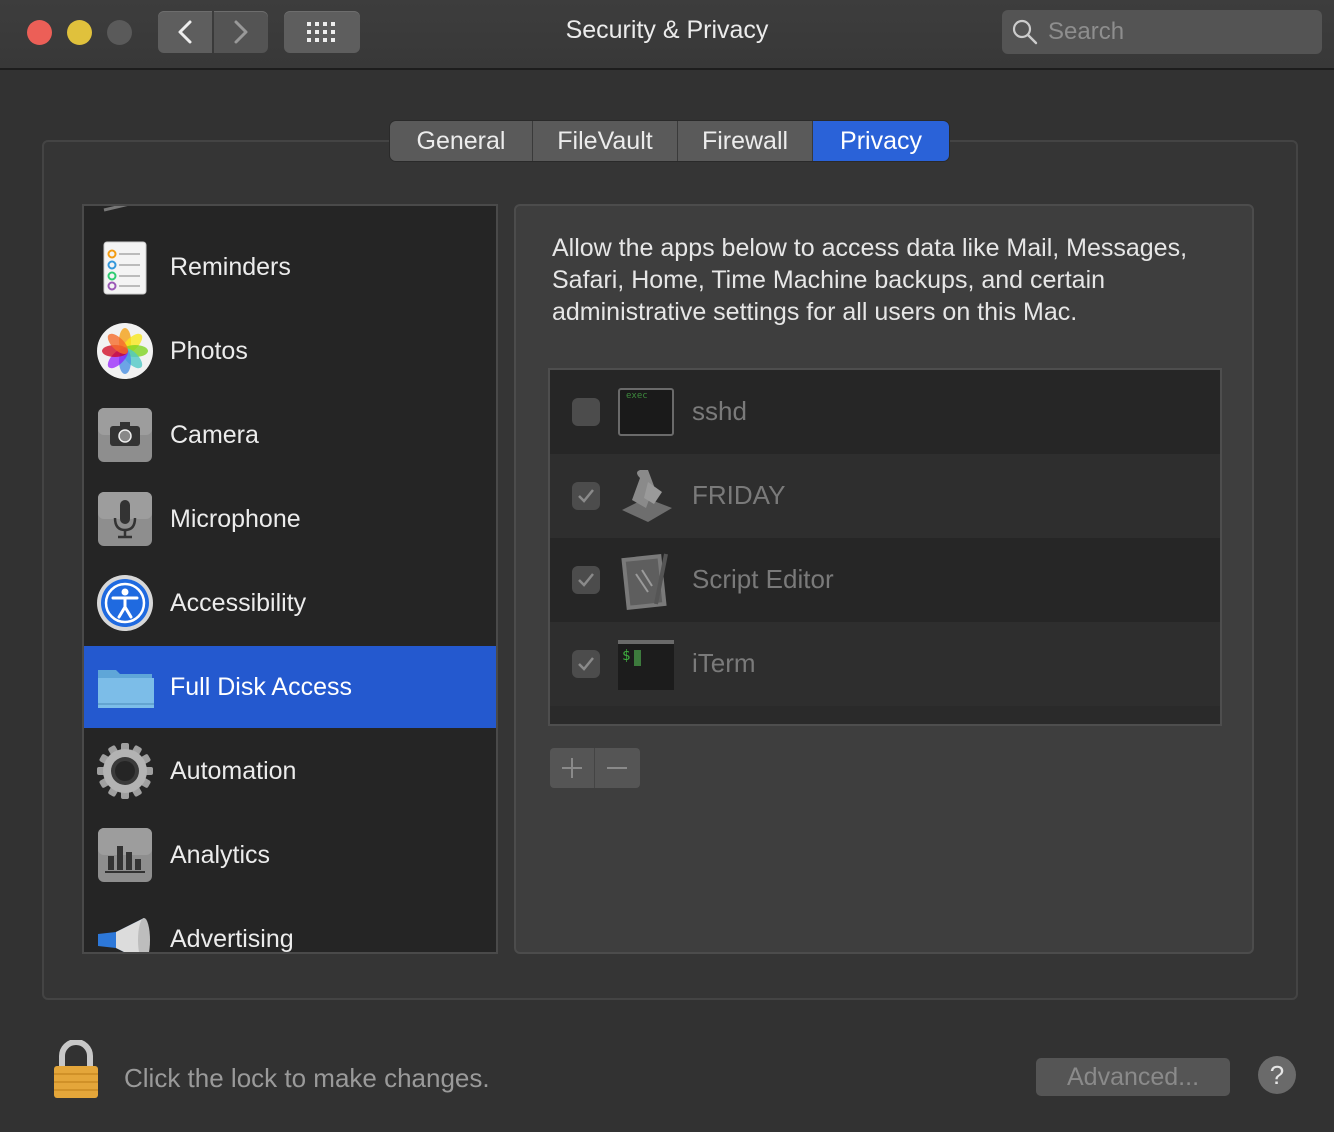 This screenshot has width=1334, height=1132. I want to click on sidebar-item-label: Photos, so click(209, 350).